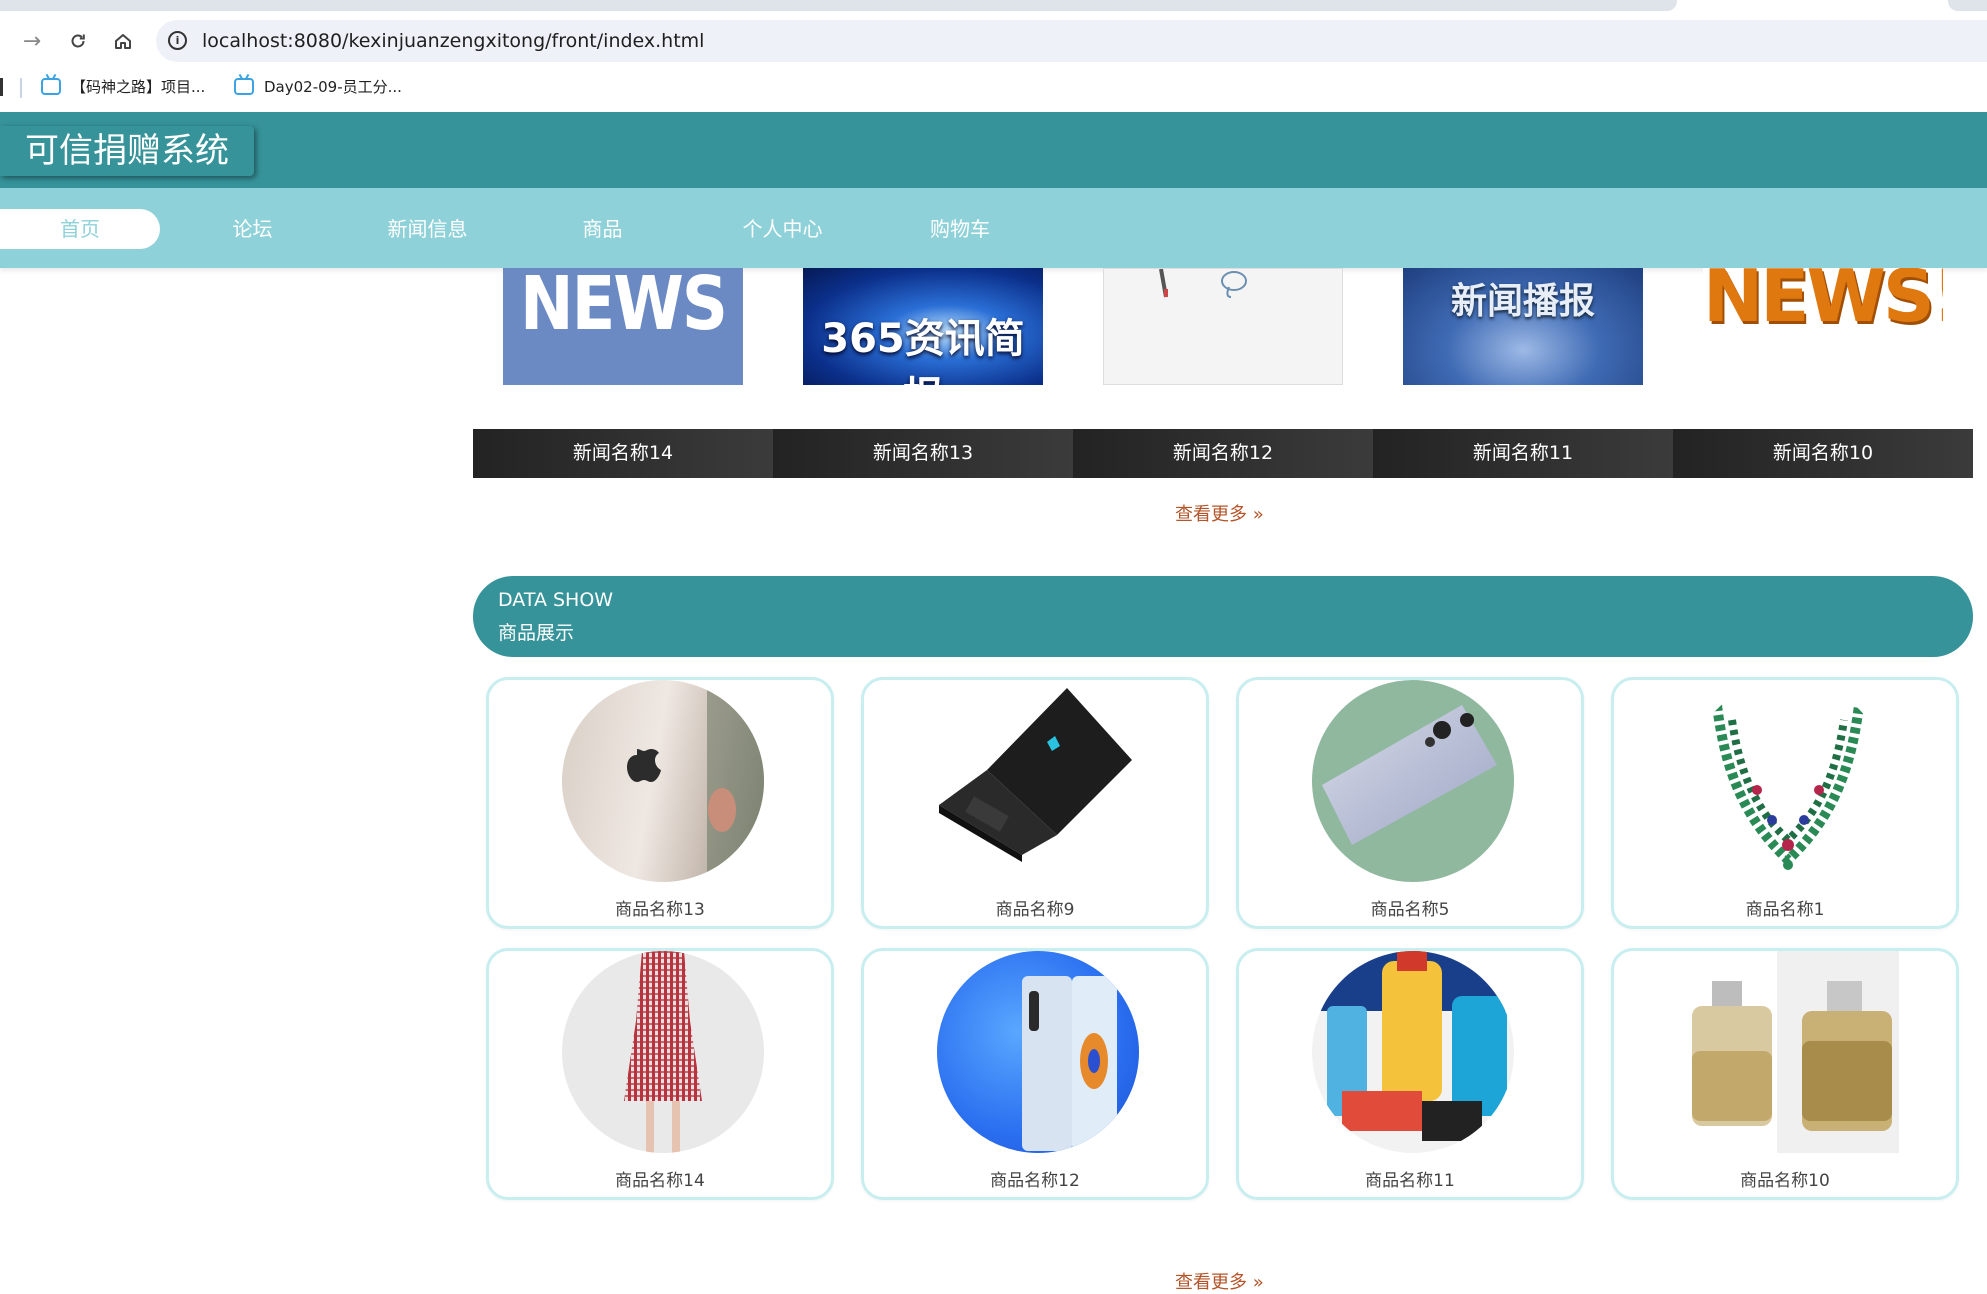  Describe the element at coordinates (602, 229) in the screenshot. I see `nav-goods: 商品` at that location.